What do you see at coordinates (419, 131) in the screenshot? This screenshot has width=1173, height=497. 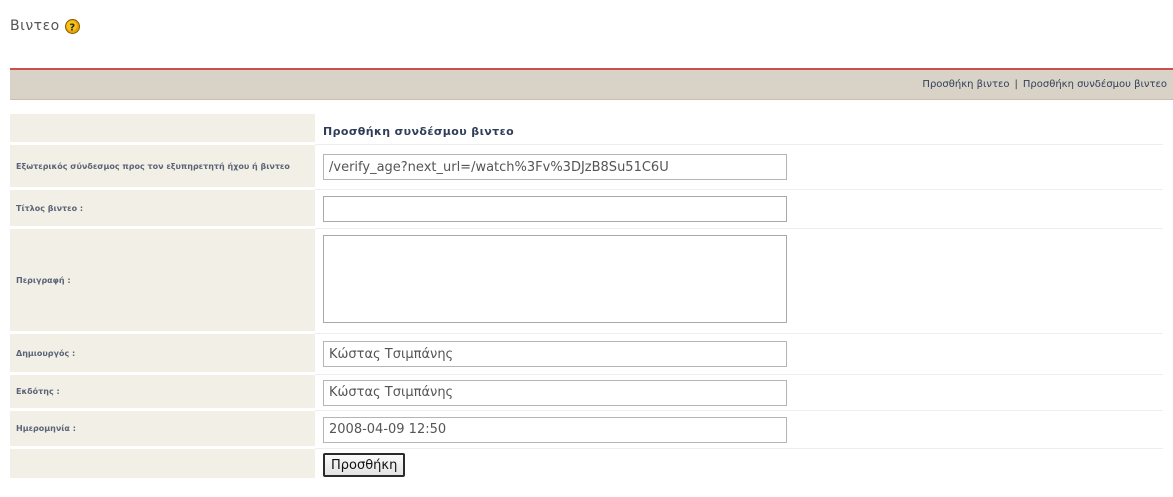 I see `form-heading: Προσθήκη συνδέσμου βιντεο` at bounding box center [419, 131].